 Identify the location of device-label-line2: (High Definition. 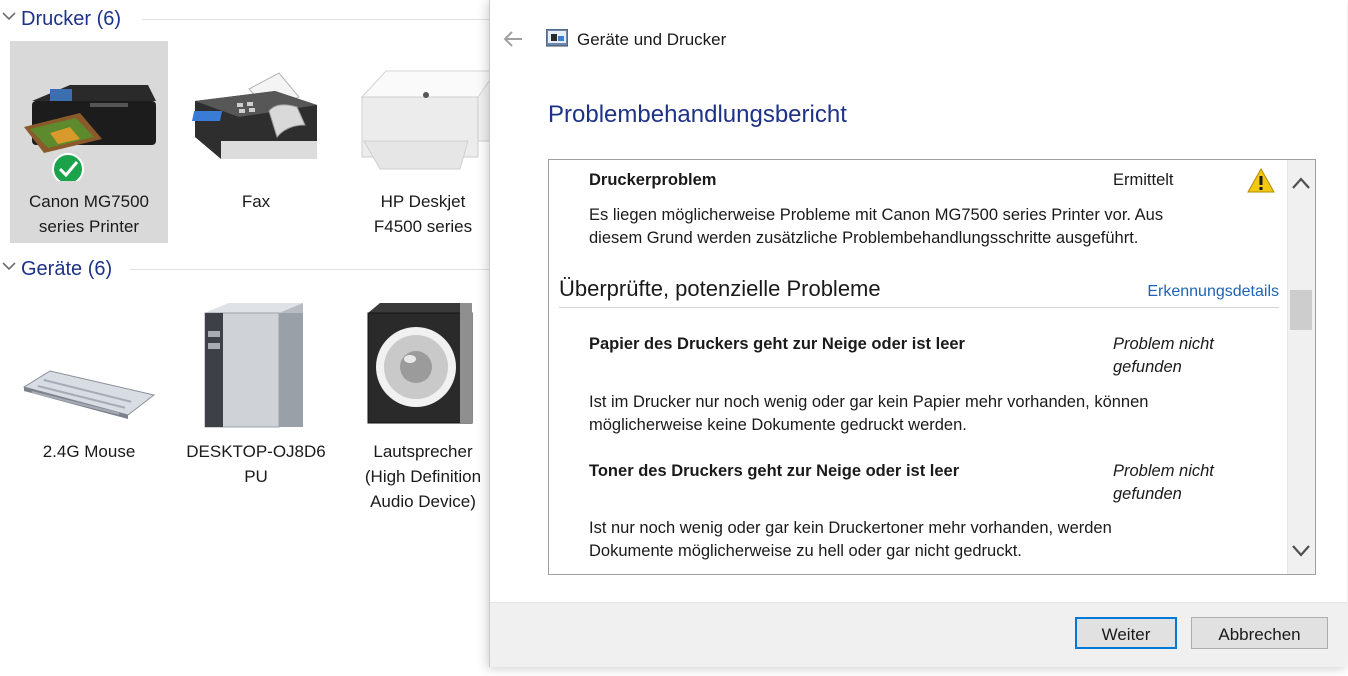
(423, 476).